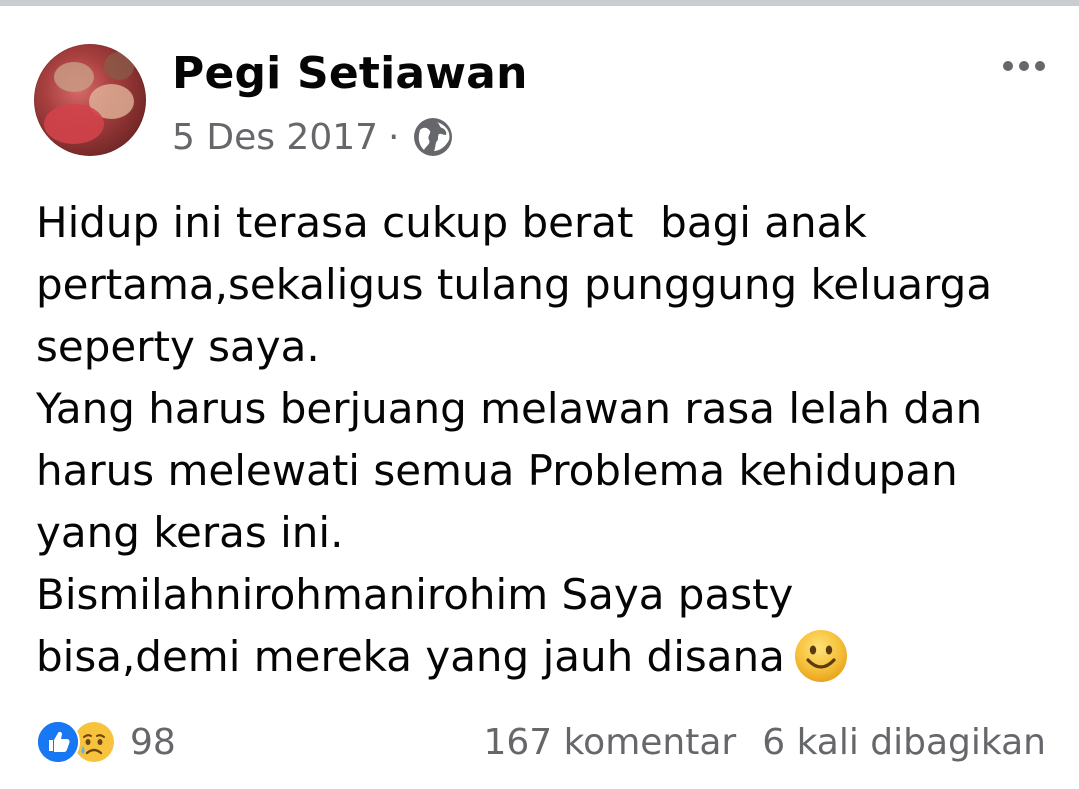 The height and width of the screenshot is (789, 1079). Describe the element at coordinates (106, 742) in the screenshot. I see `reactions-summary: 98` at that location.